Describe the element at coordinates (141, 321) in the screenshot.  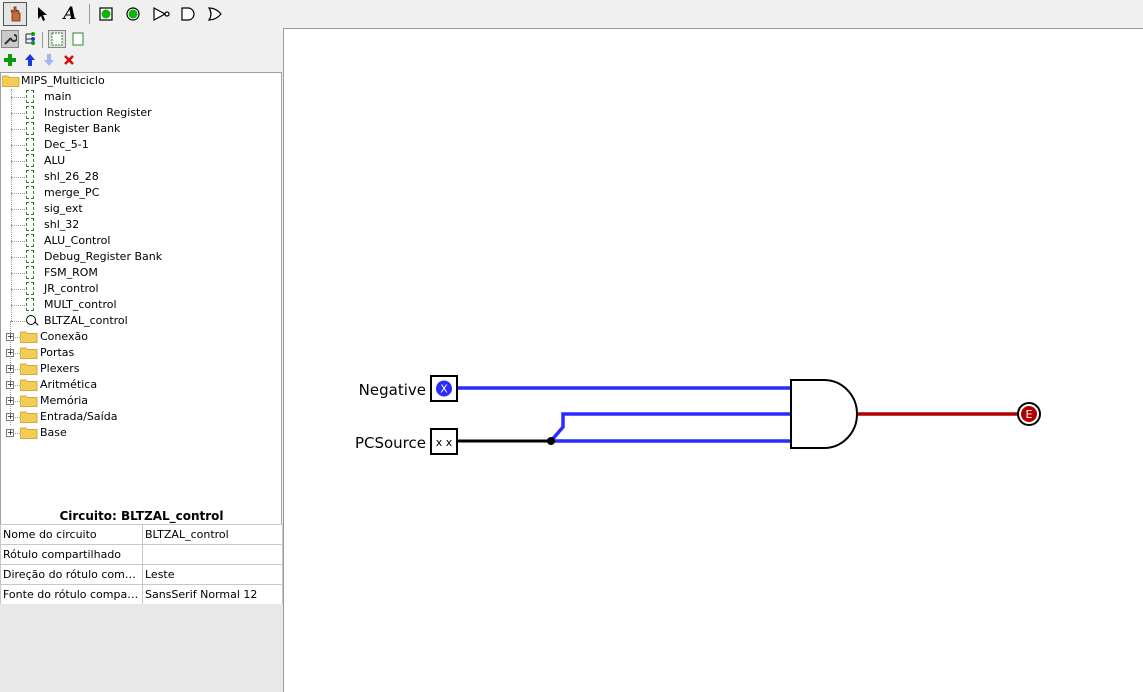
I see `circuit-item: BLTZAL_control` at that location.